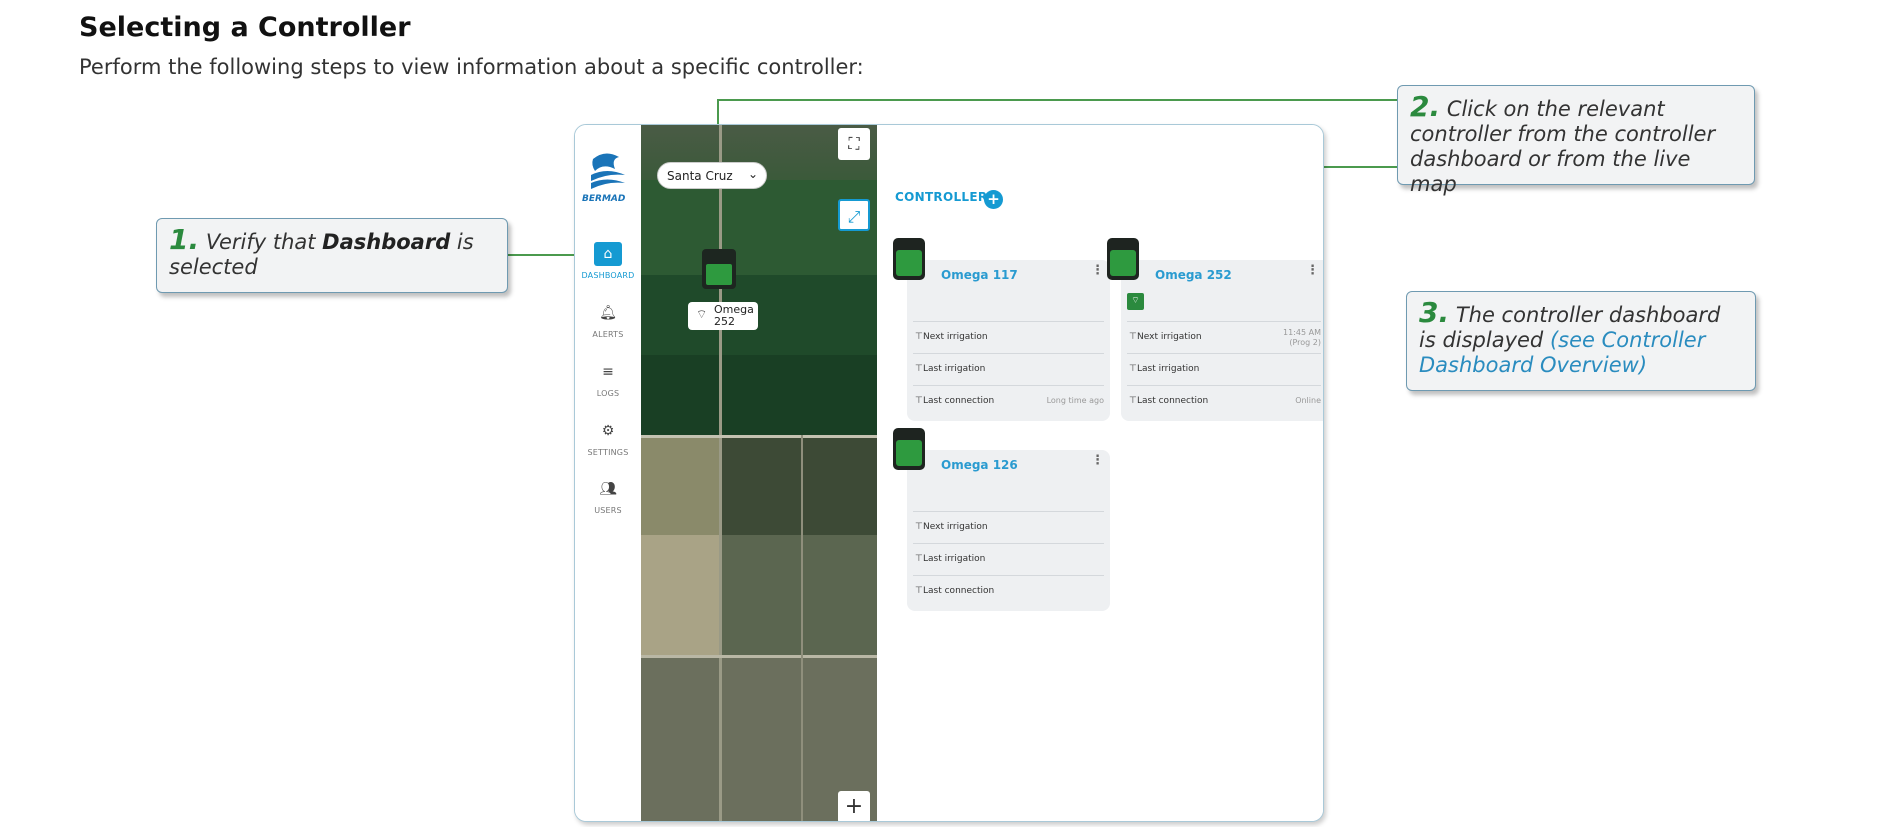 The width and height of the screenshot is (1898, 827). I want to click on step-text: Verify that, so click(264, 242).